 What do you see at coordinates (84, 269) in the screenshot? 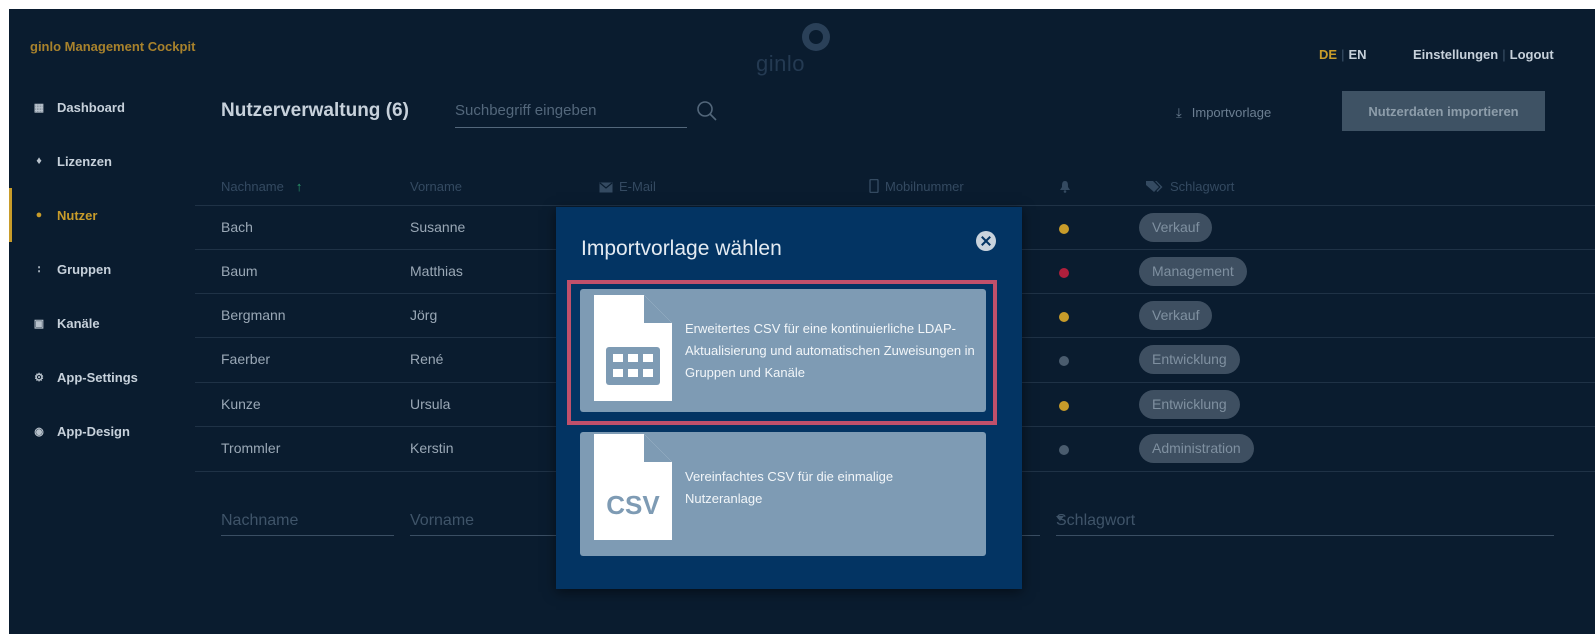
I see `sidebar-item-label: Gruppen` at bounding box center [84, 269].